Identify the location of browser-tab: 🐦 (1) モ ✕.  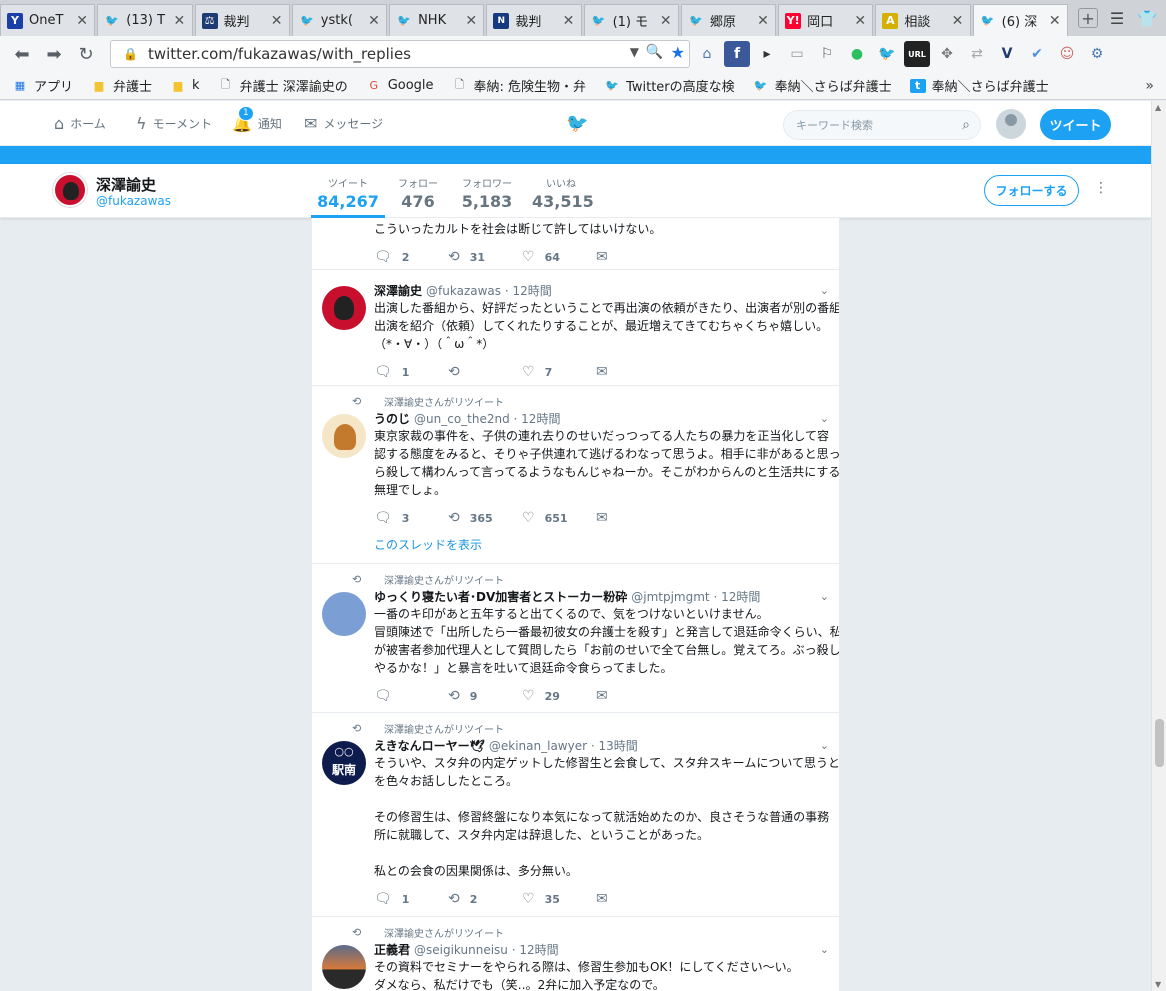
(631, 20).